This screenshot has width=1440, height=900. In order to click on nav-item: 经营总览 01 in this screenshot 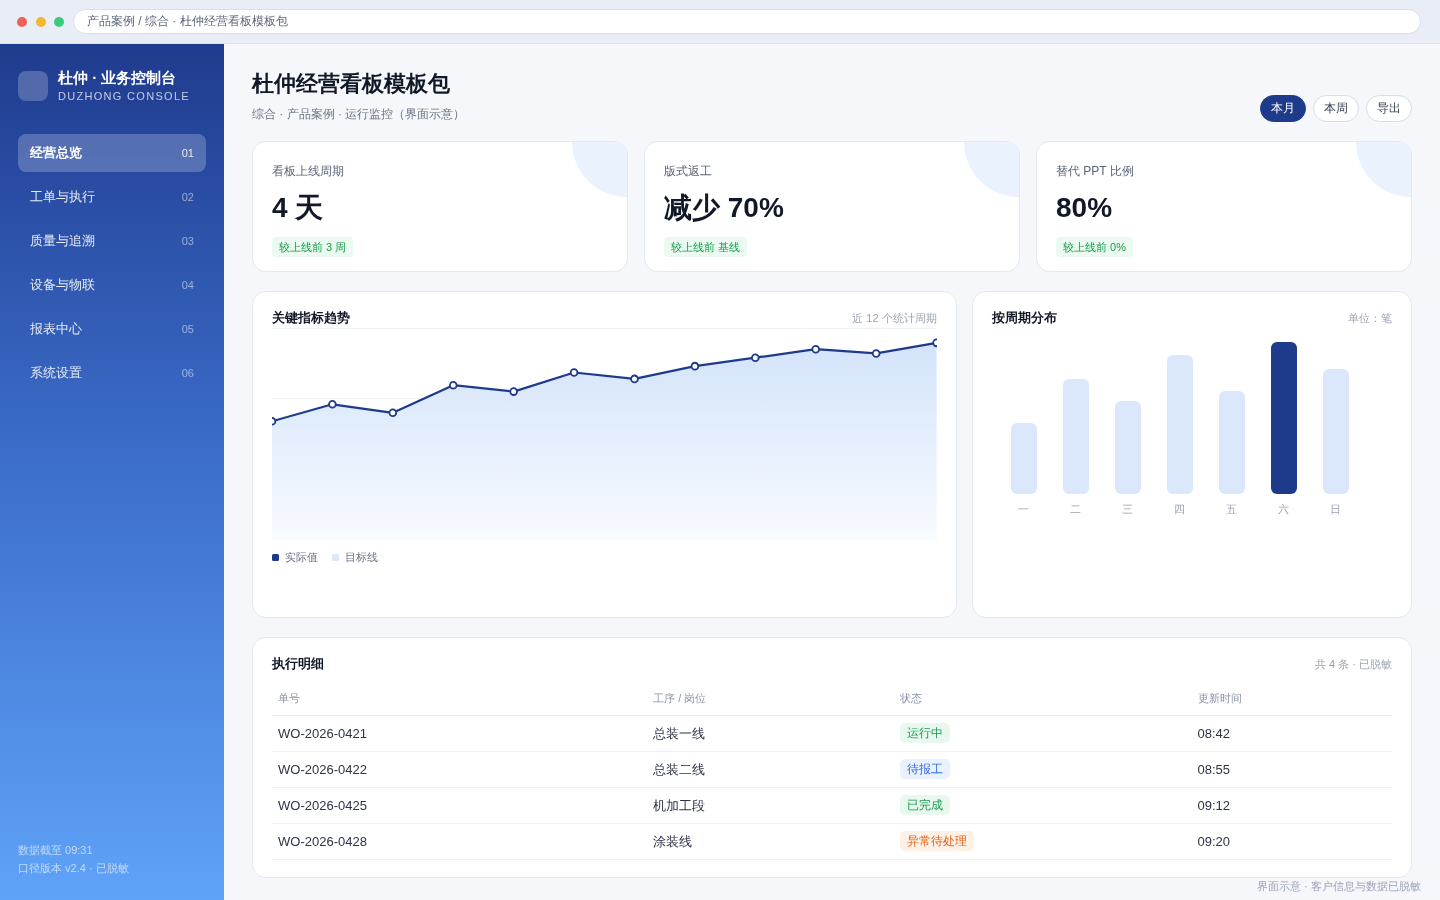, I will do `click(112, 153)`.